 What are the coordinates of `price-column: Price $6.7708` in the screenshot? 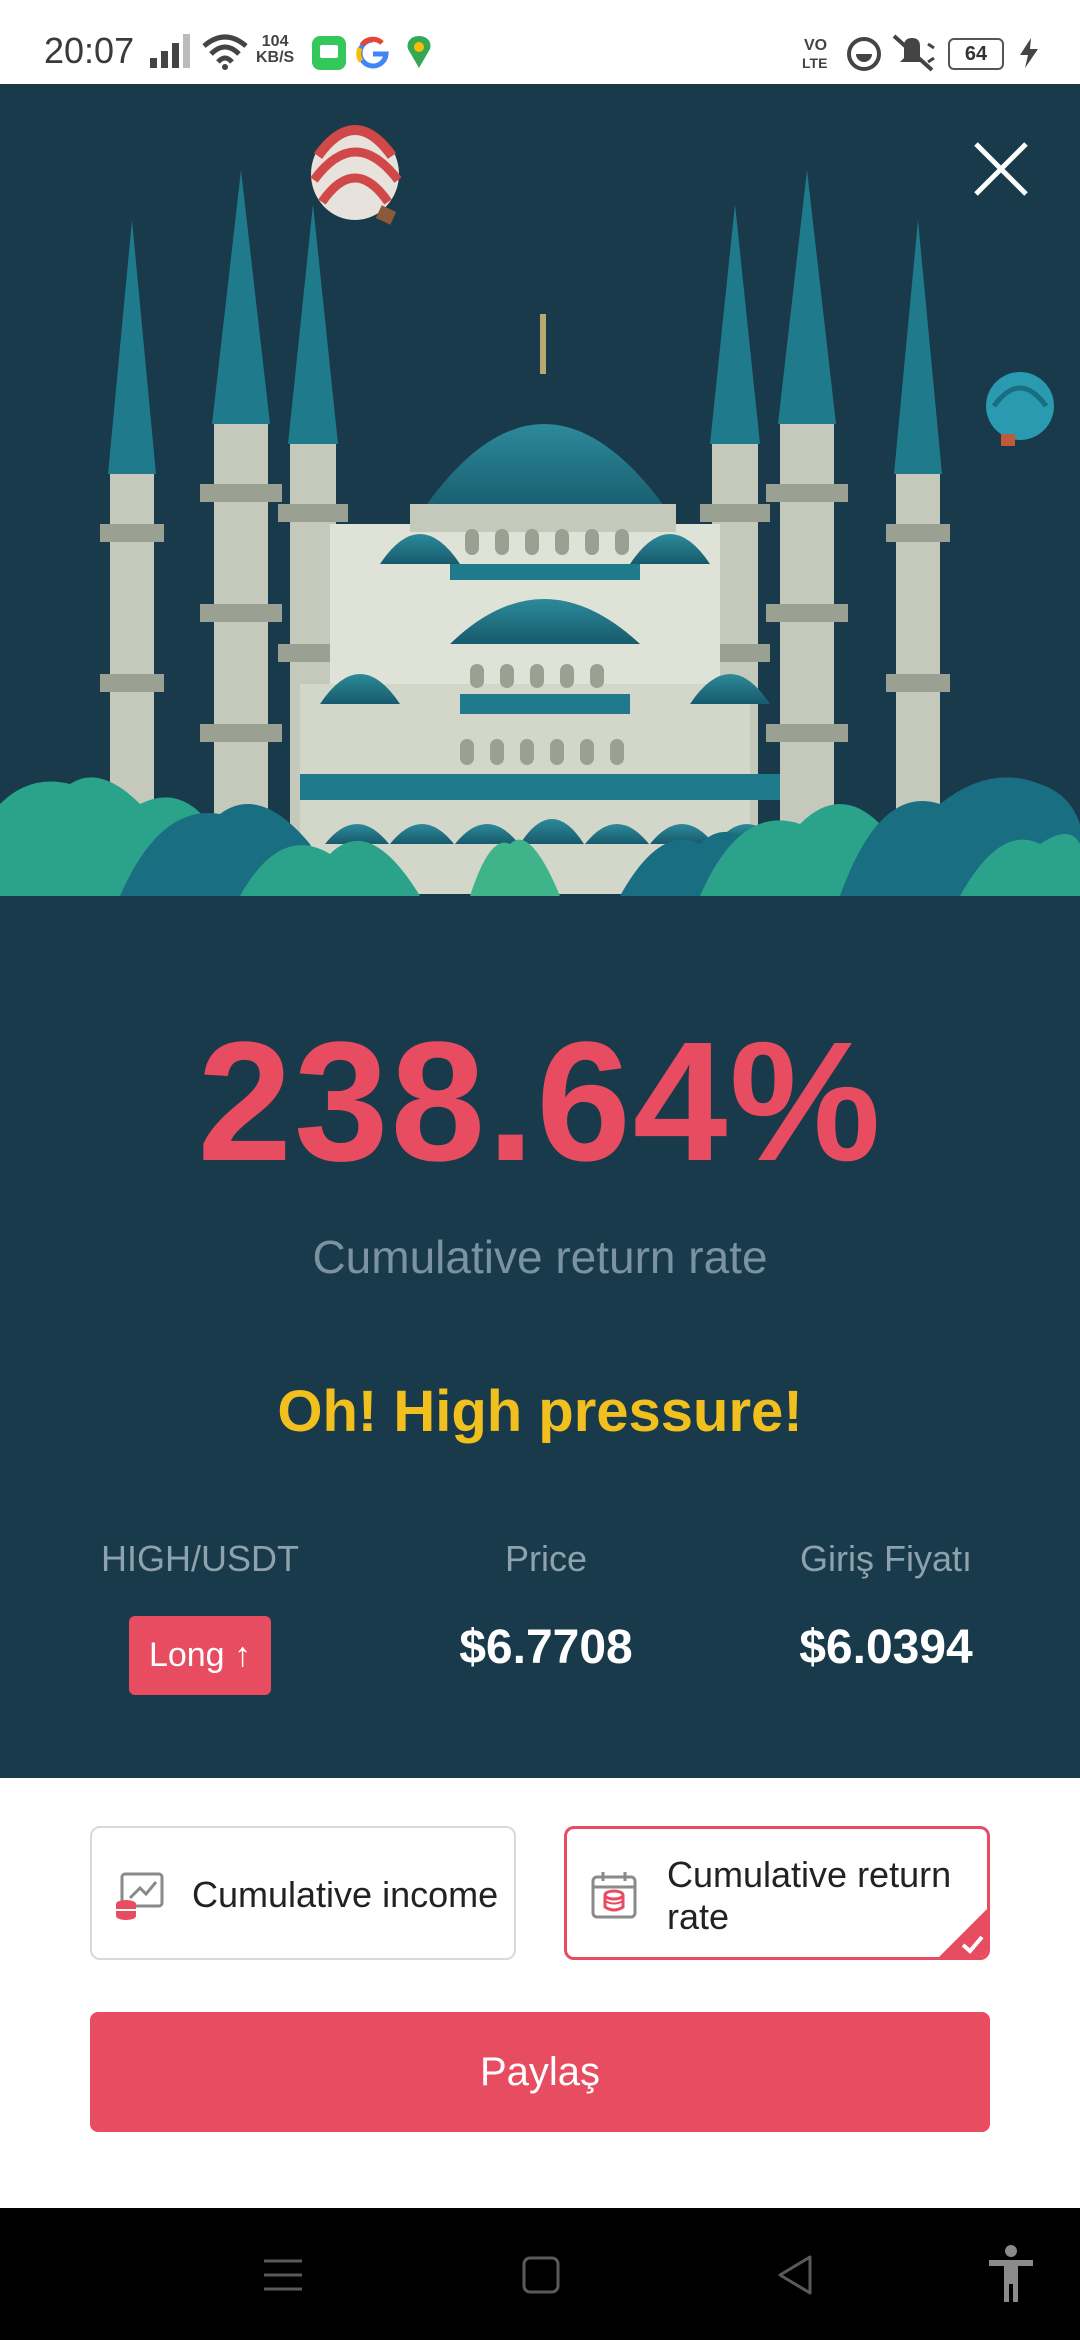 It's located at (546, 1606).